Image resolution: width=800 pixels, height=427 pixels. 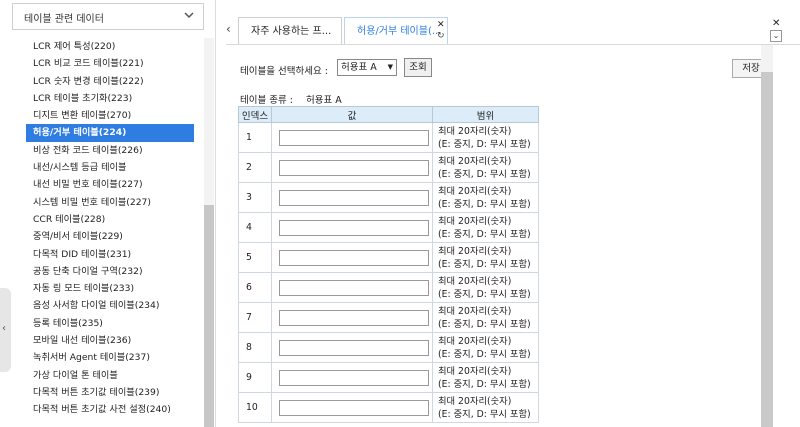 I want to click on sidebar-item: 허용/거부 테이블(224), so click(x=110, y=133).